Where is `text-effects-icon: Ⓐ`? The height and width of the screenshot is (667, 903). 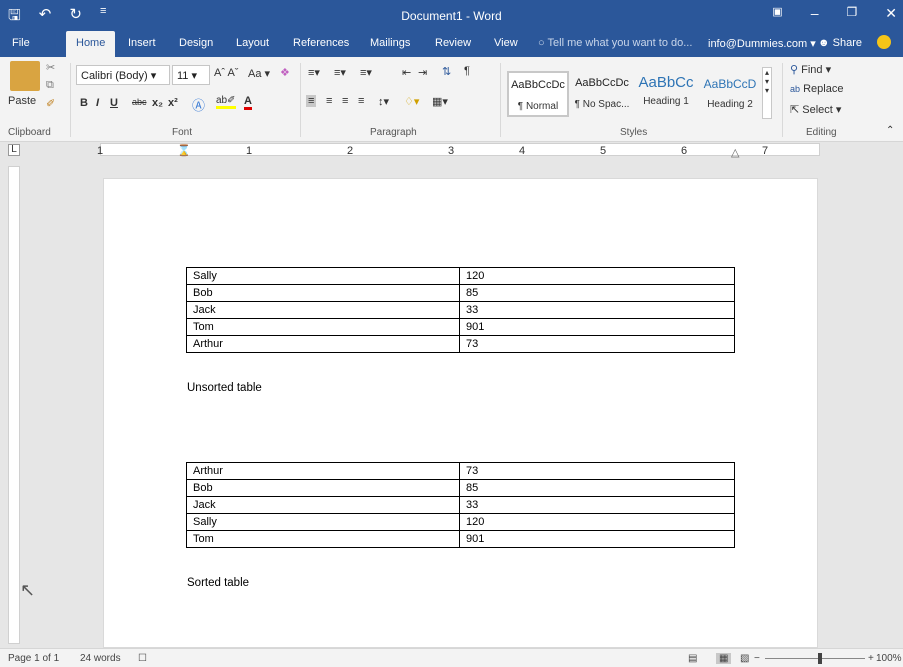 text-effects-icon: Ⓐ is located at coordinates (198, 104).